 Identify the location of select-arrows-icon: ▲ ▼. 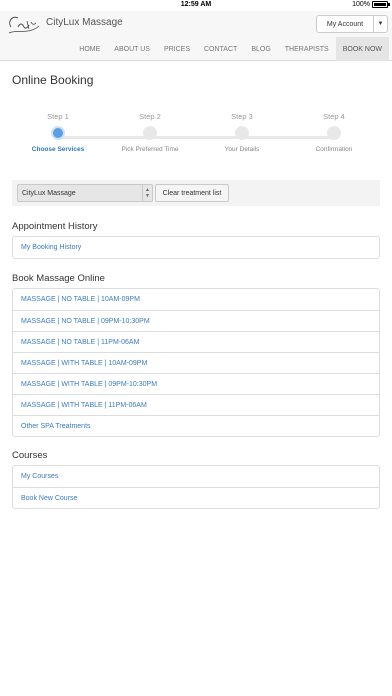
(147, 193).